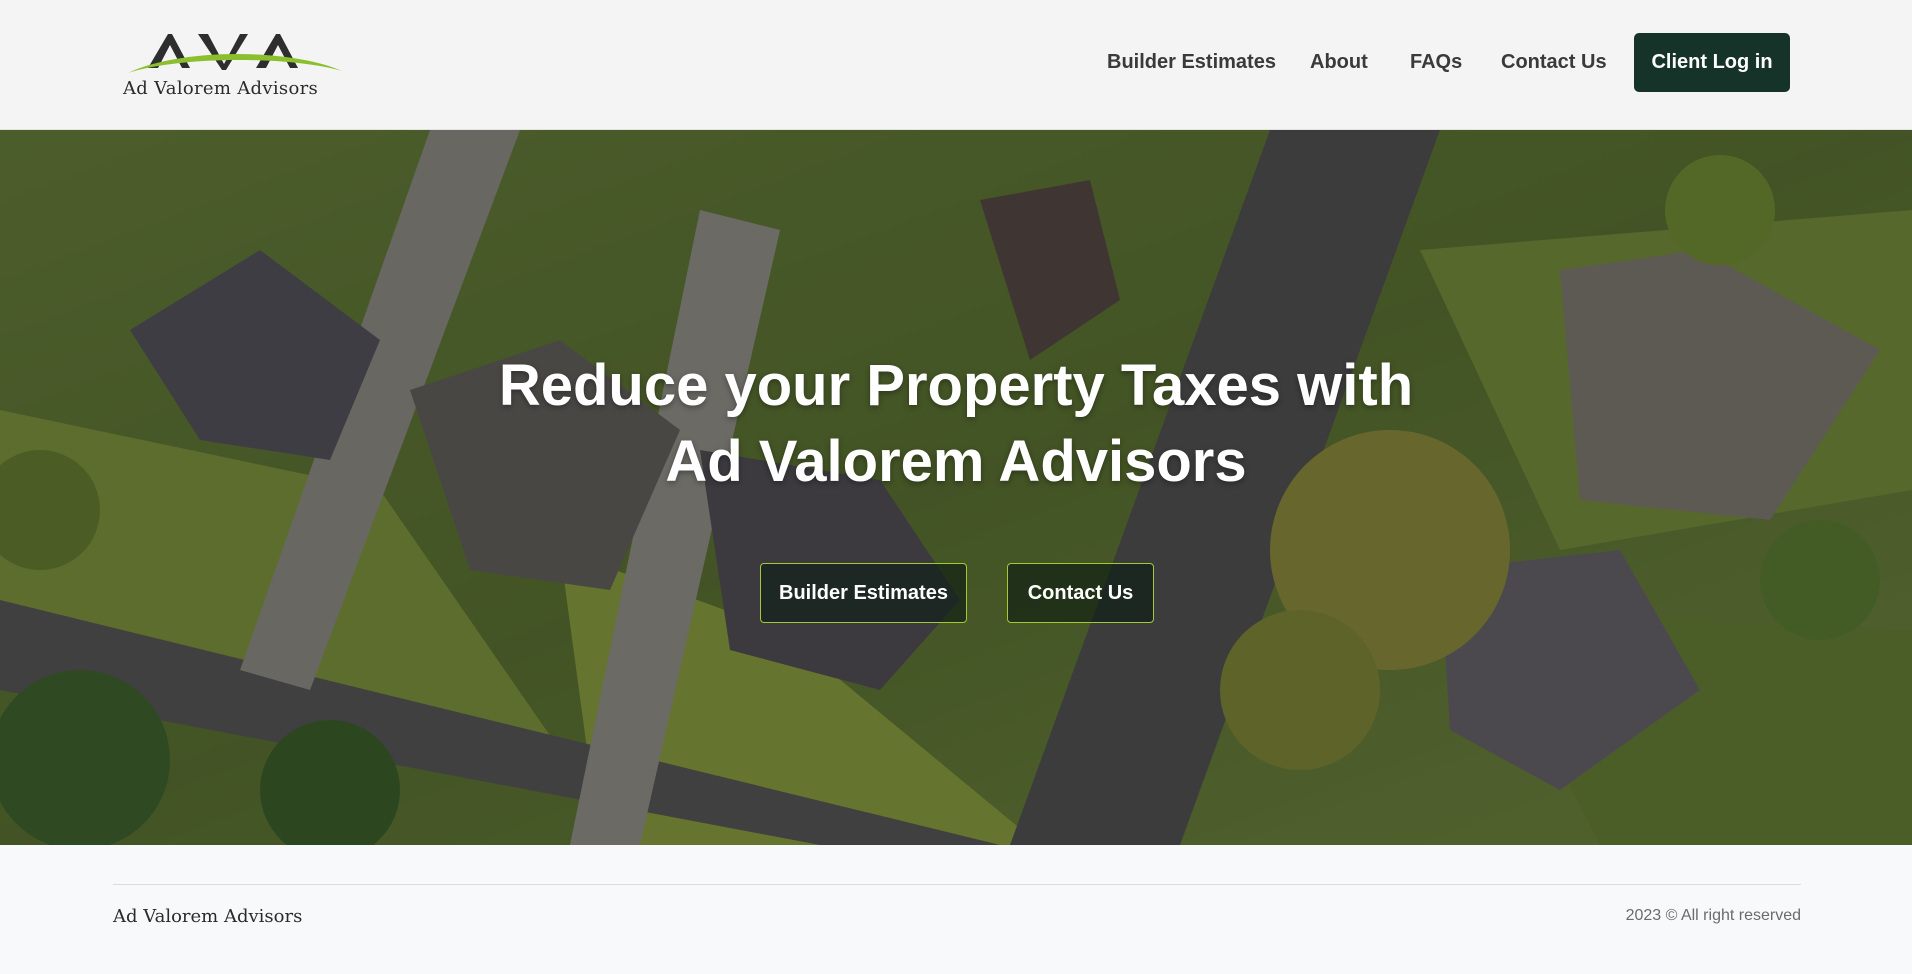 The image size is (1912, 974). I want to click on nav-about: About, so click(1339, 62).